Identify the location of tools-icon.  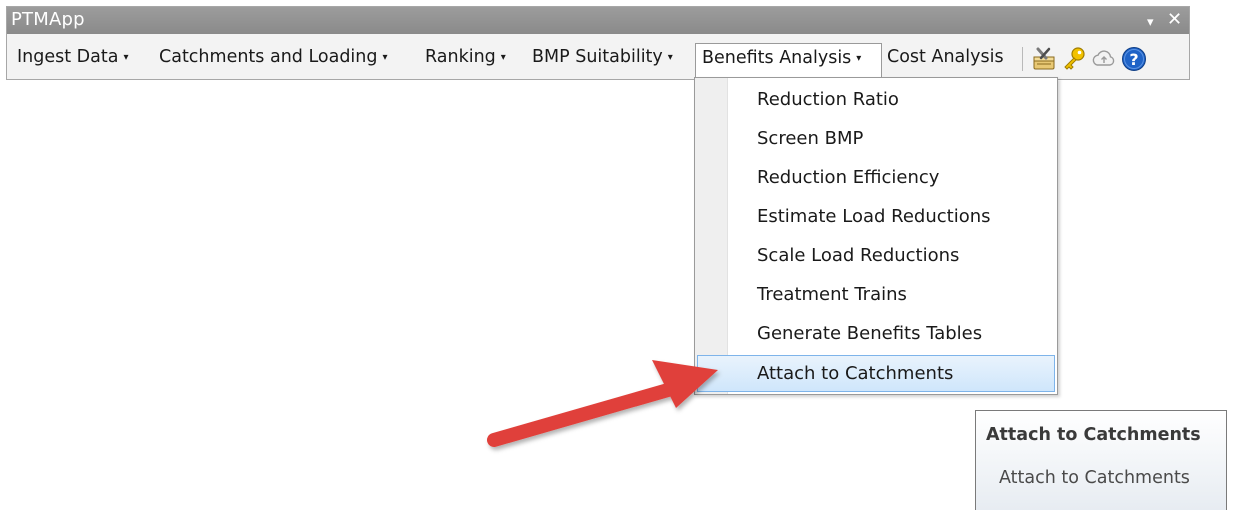
(1044, 59).